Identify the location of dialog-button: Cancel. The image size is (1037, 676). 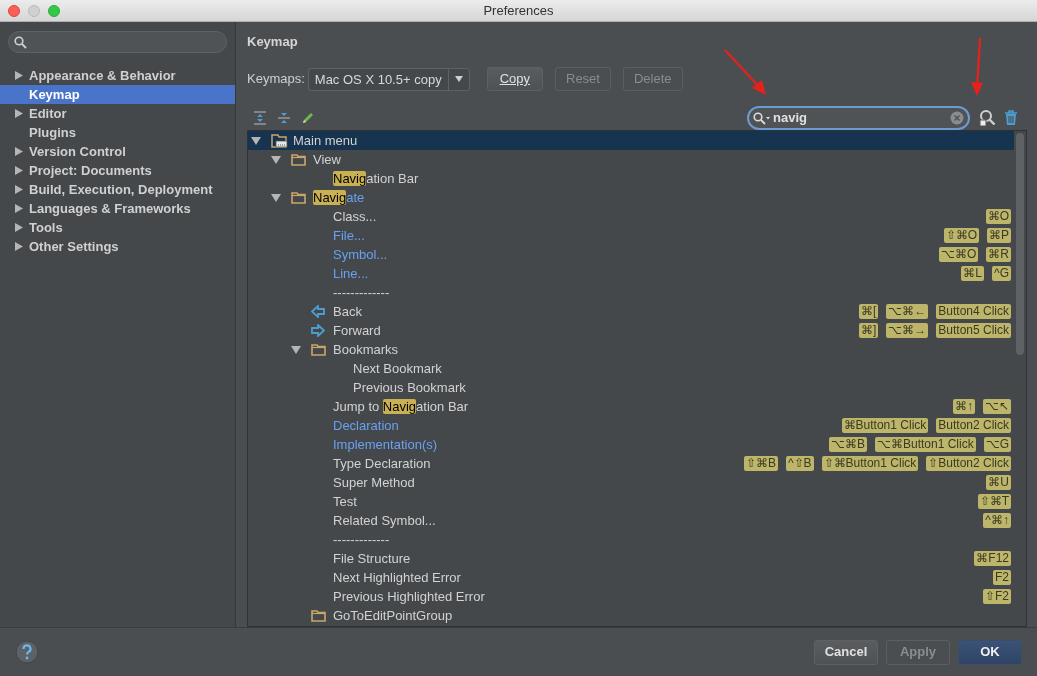
(846, 652).